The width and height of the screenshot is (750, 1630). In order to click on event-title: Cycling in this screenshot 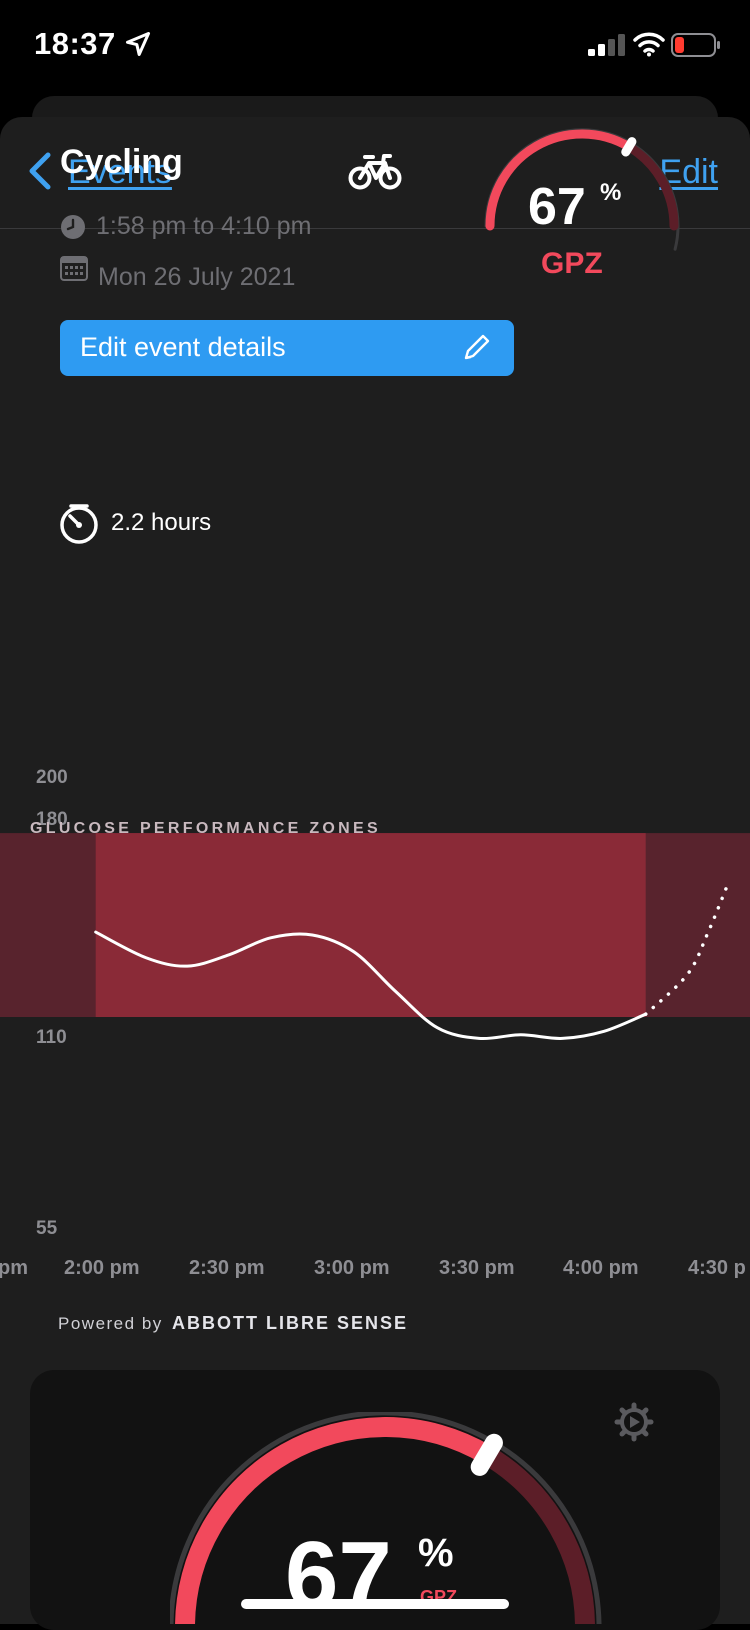, I will do `click(121, 162)`.